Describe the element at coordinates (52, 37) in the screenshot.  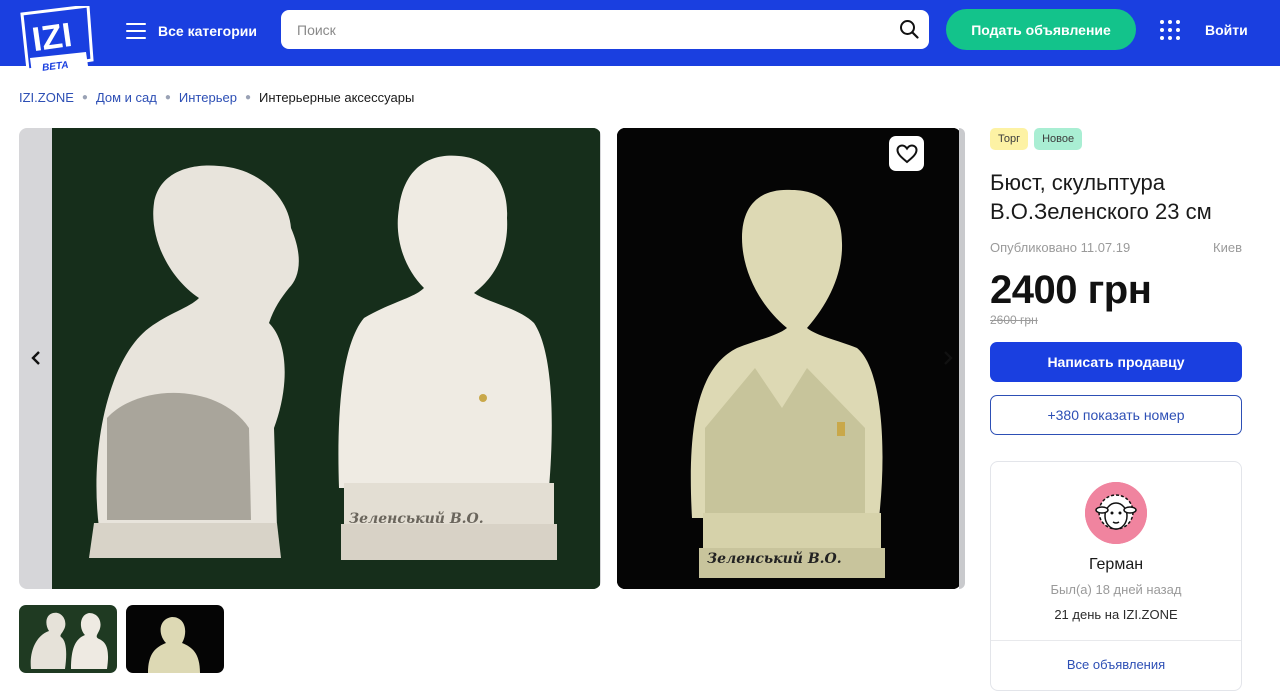
I see `svg-text: IZI` at that location.